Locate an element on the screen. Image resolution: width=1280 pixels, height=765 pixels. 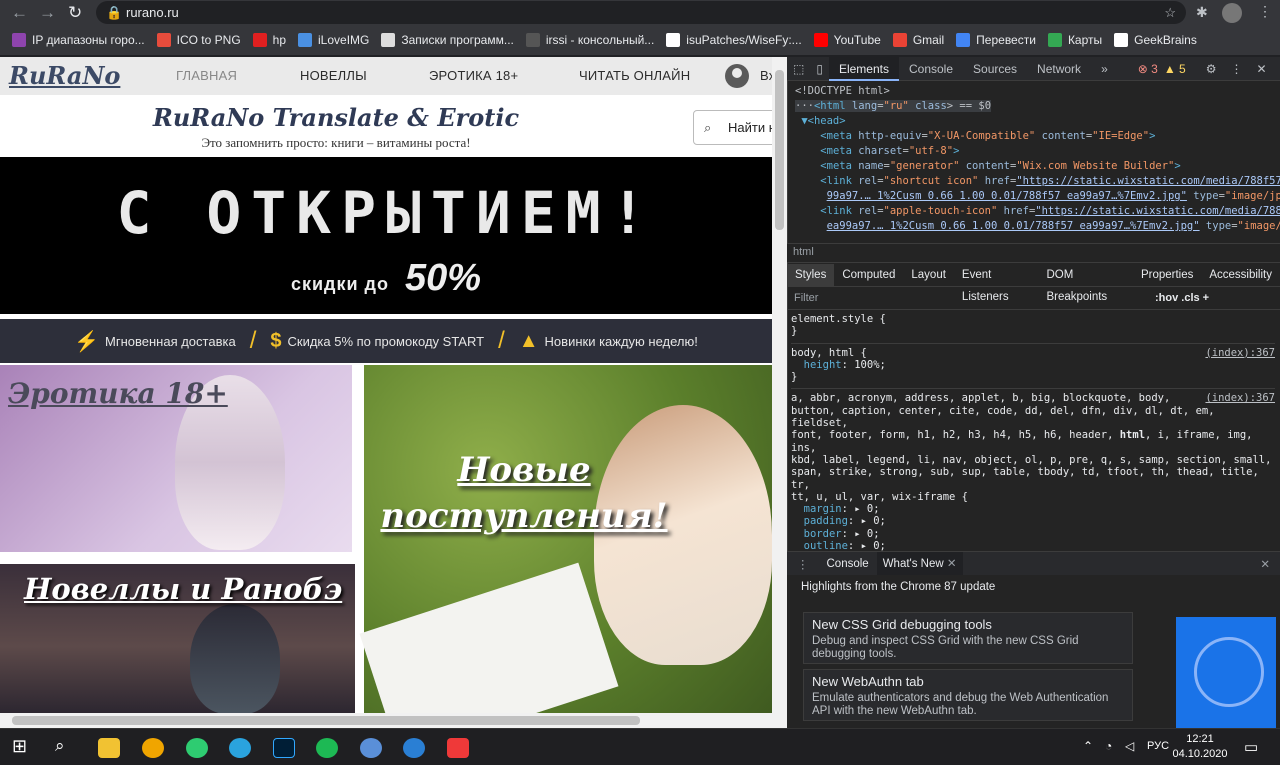
bookmark-item: GeekBrains is located at coordinates (1157, 40).